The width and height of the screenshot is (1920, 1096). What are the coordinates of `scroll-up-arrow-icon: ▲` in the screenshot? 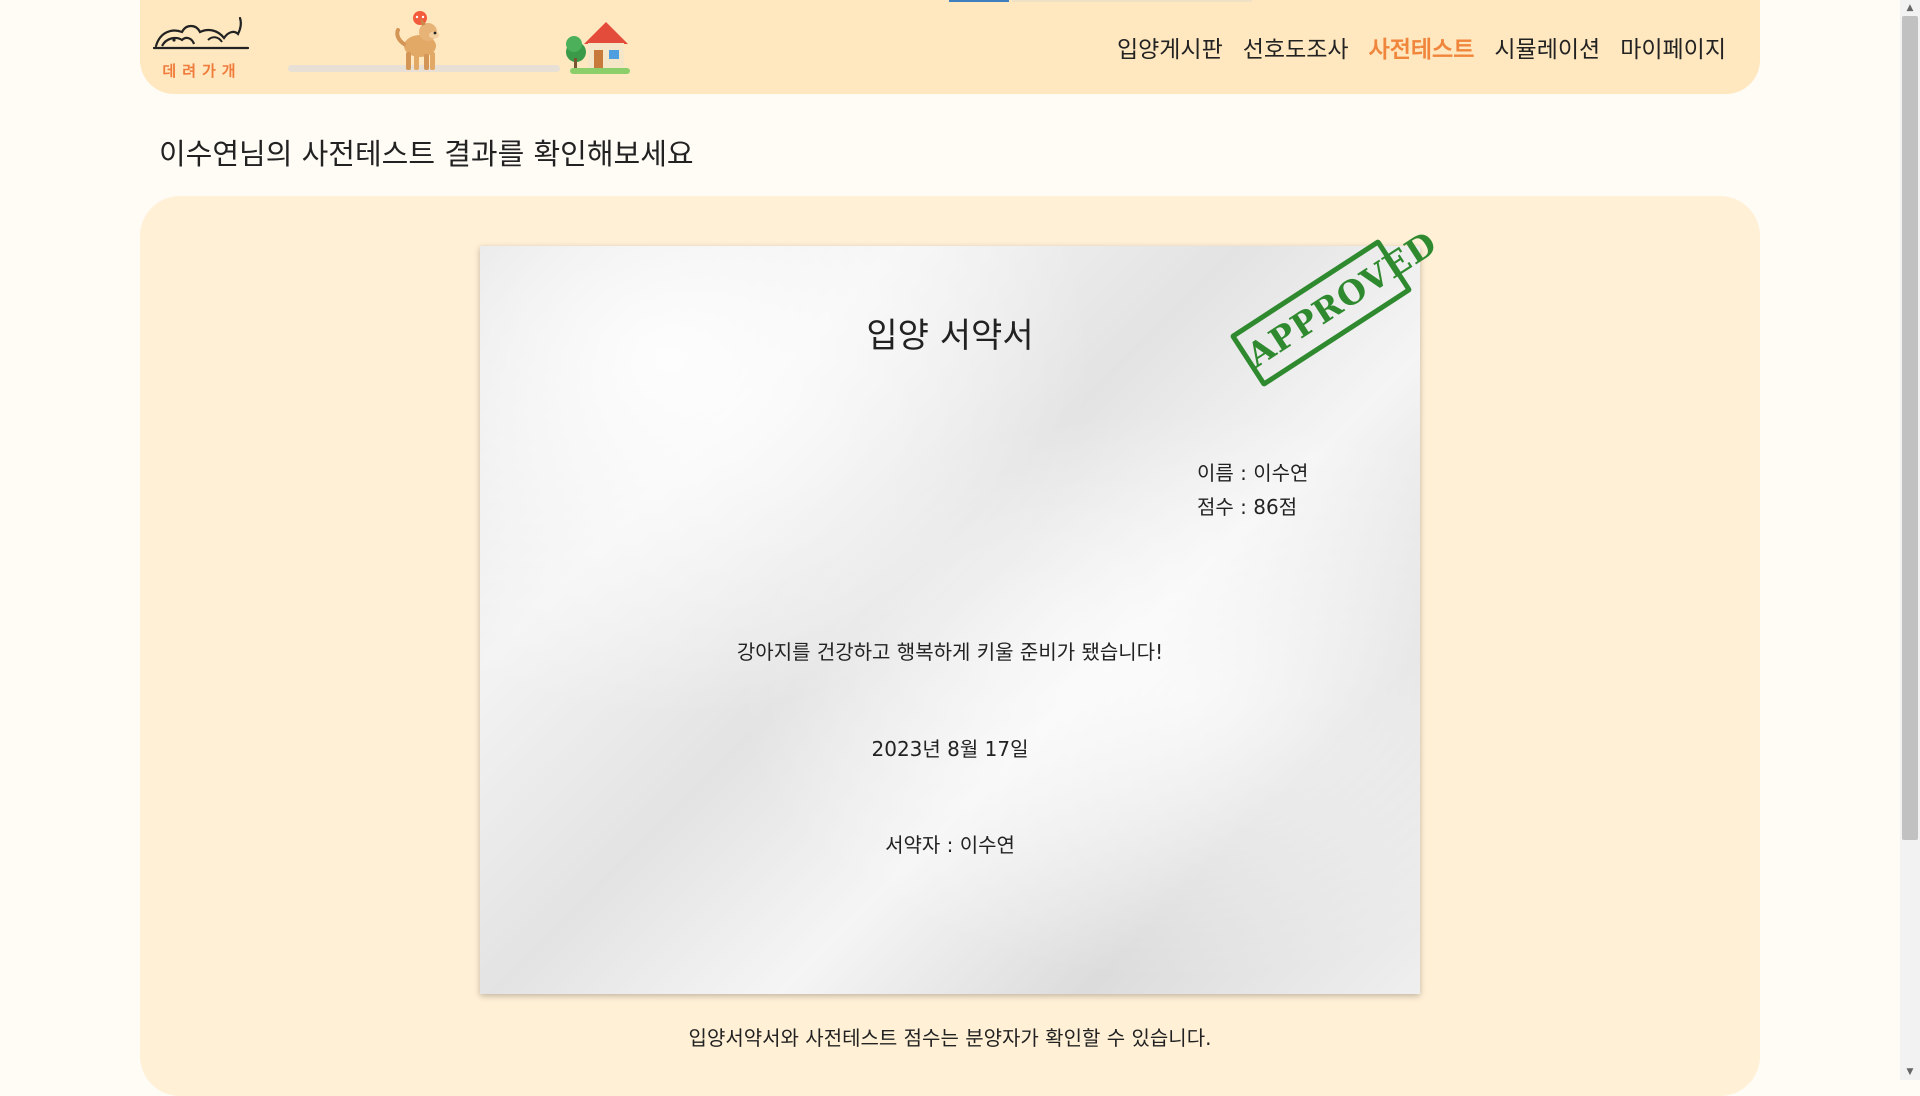 It's located at (1910, 8).